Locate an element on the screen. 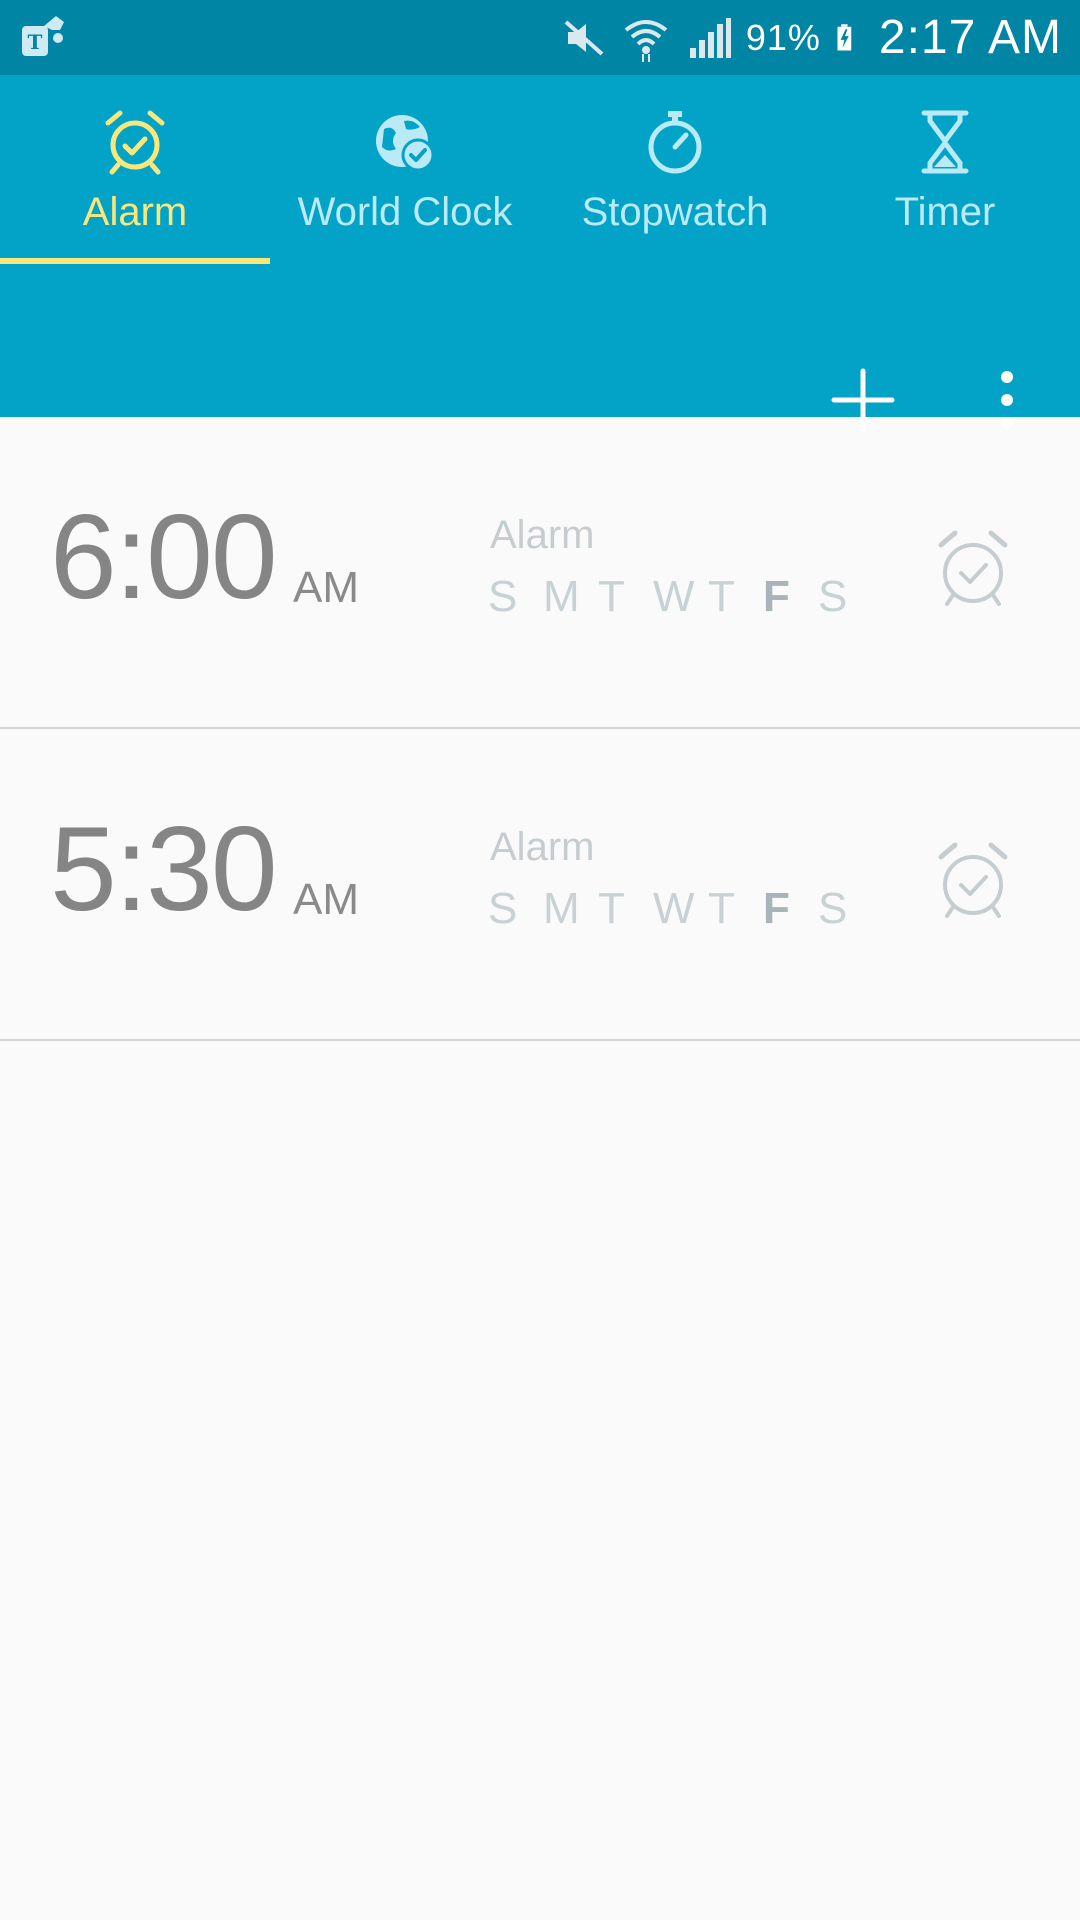 The image size is (1080, 1920). tab-world-clock: World Clock is located at coordinates (405, 170).